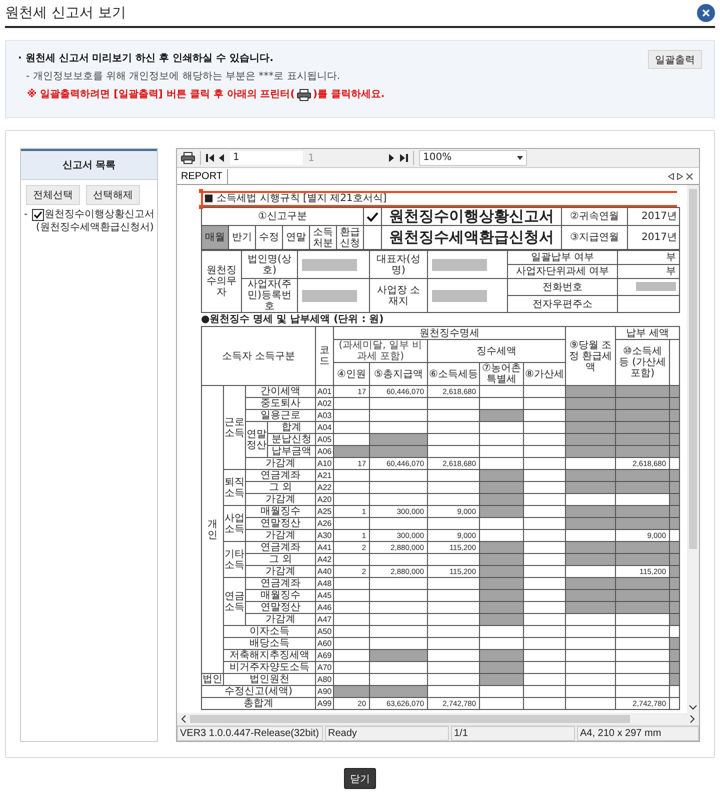 The image size is (720, 797). I want to click on report-item: 원천징수이행상황신고서, so click(99, 214).